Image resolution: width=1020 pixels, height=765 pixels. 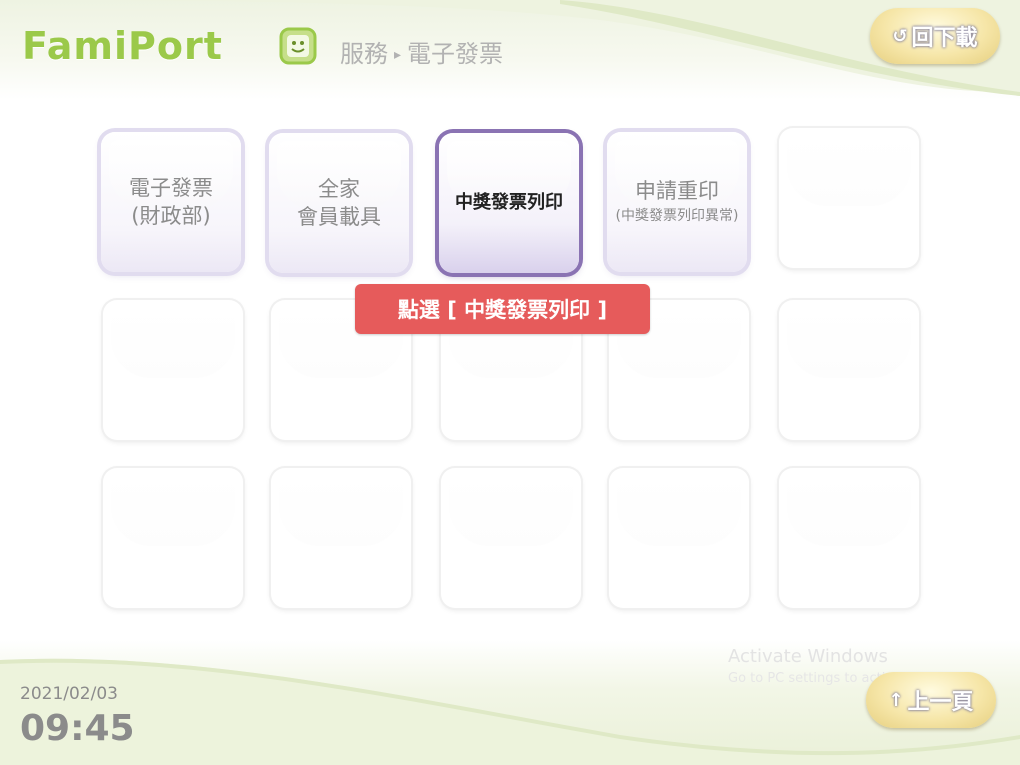 What do you see at coordinates (364, 54) in the screenshot?
I see `breadcrumb-section: 服務` at bounding box center [364, 54].